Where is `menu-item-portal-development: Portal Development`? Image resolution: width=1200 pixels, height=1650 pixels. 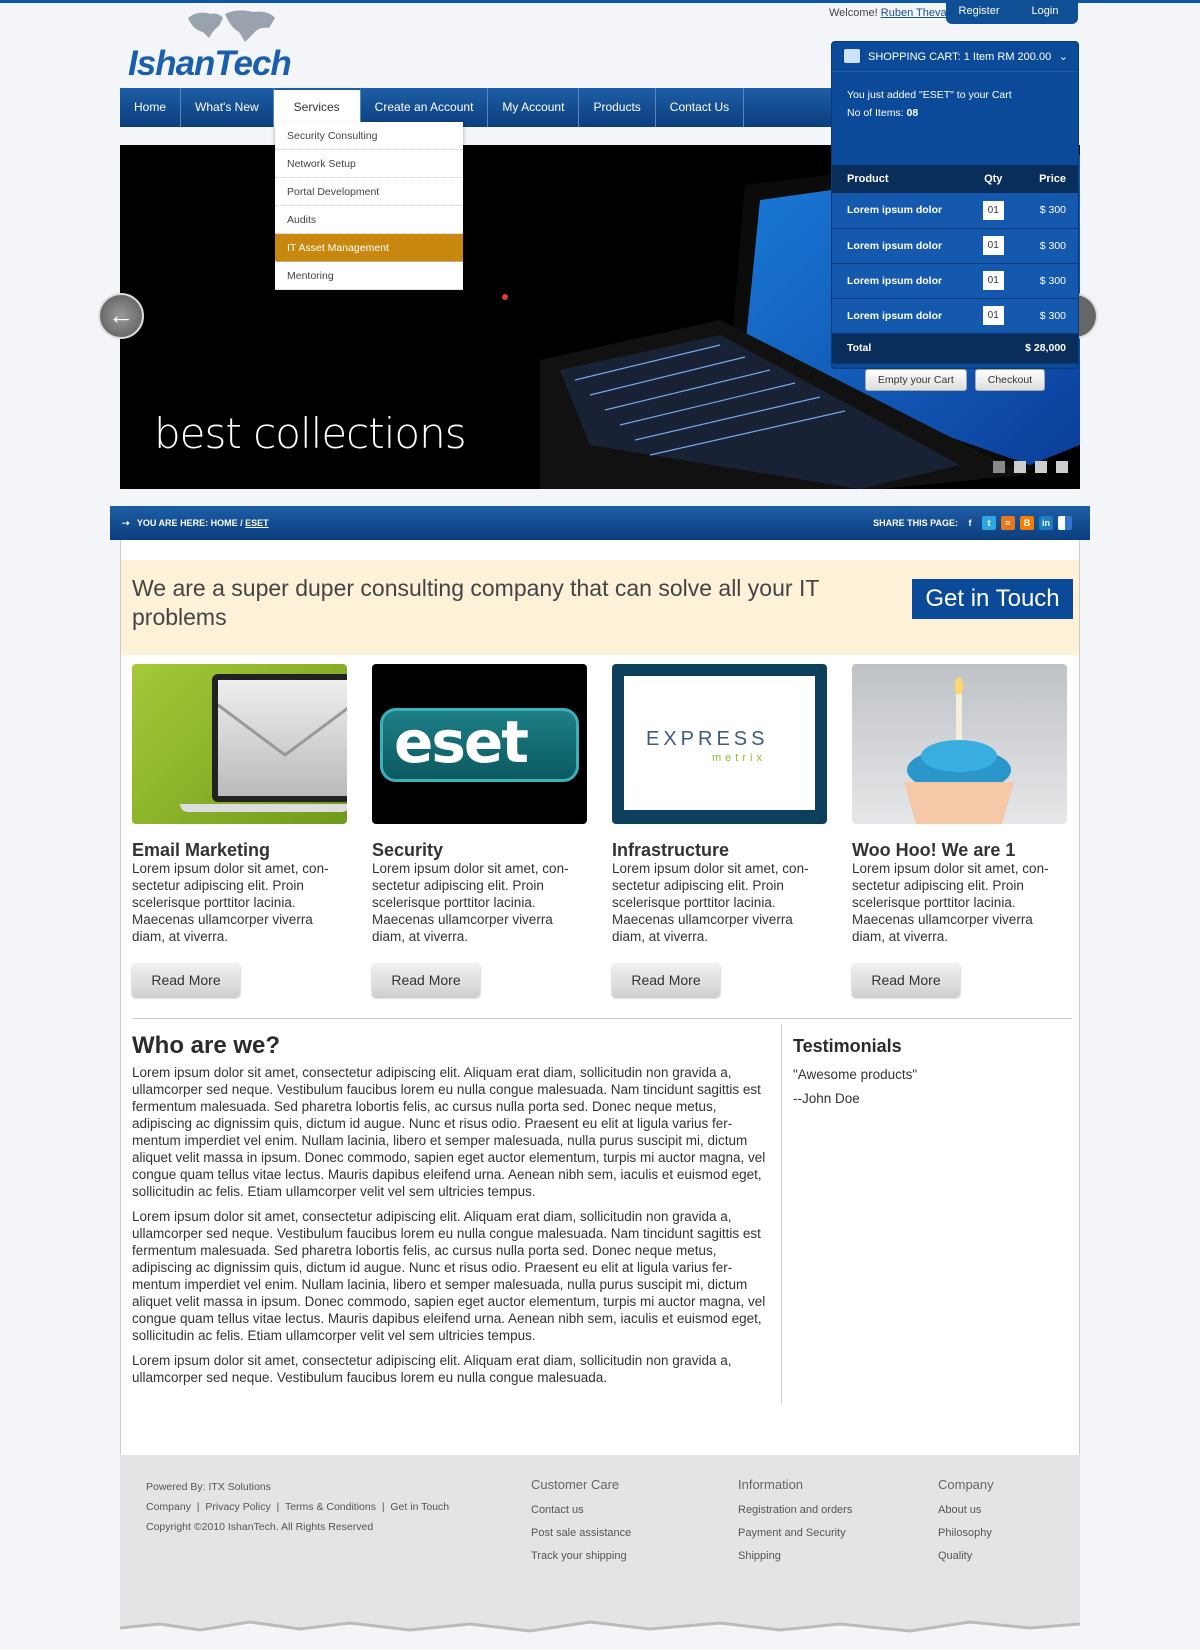
menu-item-portal-development: Portal Development is located at coordinates (369, 192).